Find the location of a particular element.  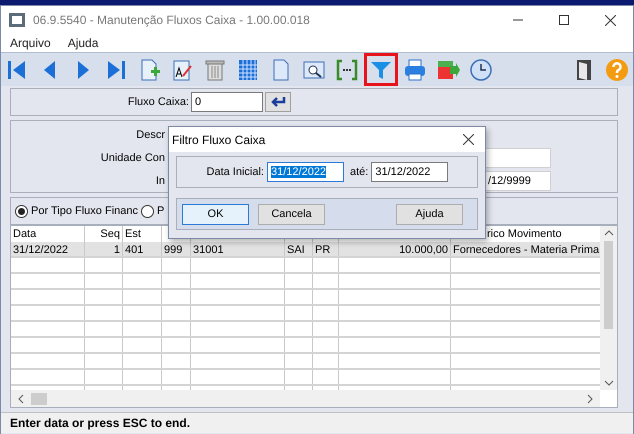

field-label: até: is located at coordinates (359, 172).